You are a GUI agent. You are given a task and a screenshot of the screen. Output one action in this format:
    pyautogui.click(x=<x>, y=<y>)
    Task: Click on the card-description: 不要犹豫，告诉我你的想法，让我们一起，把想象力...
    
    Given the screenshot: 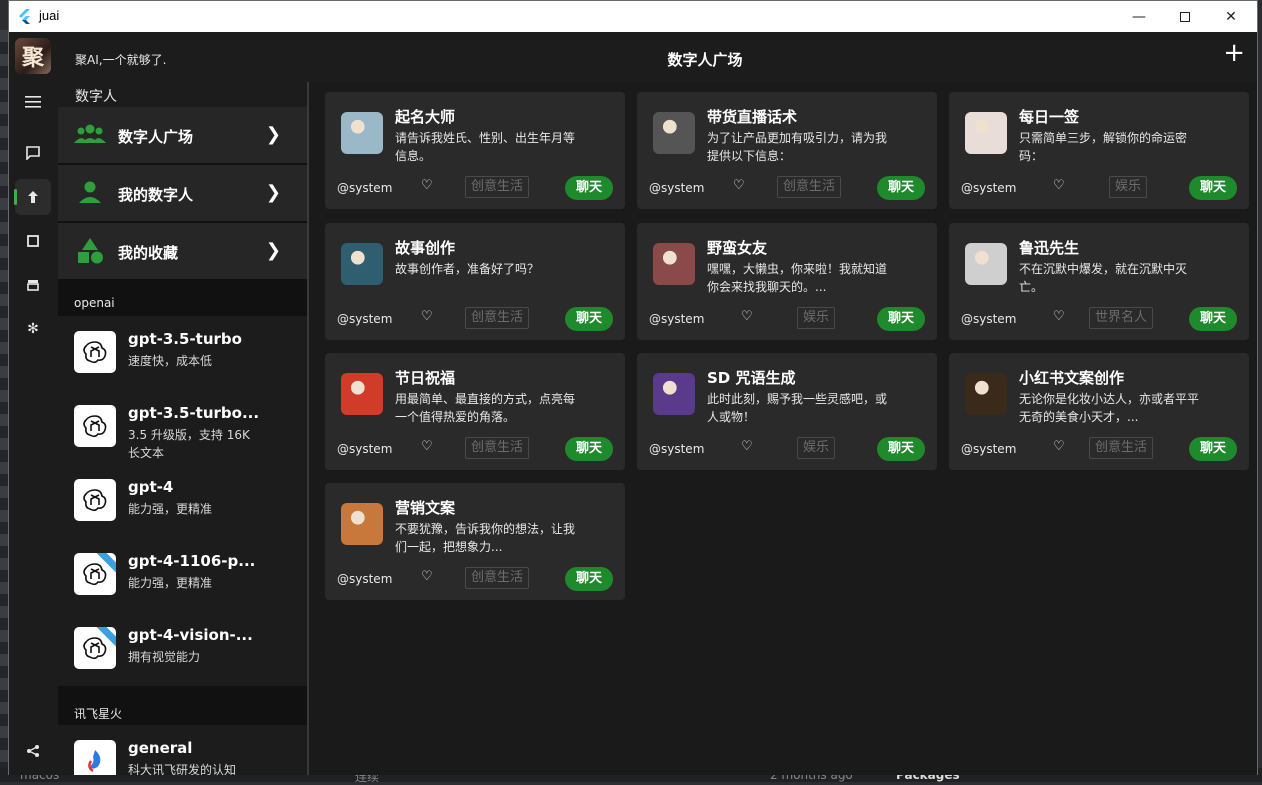 What is the action you would take?
    pyautogui.click(x=485, y=538)
    